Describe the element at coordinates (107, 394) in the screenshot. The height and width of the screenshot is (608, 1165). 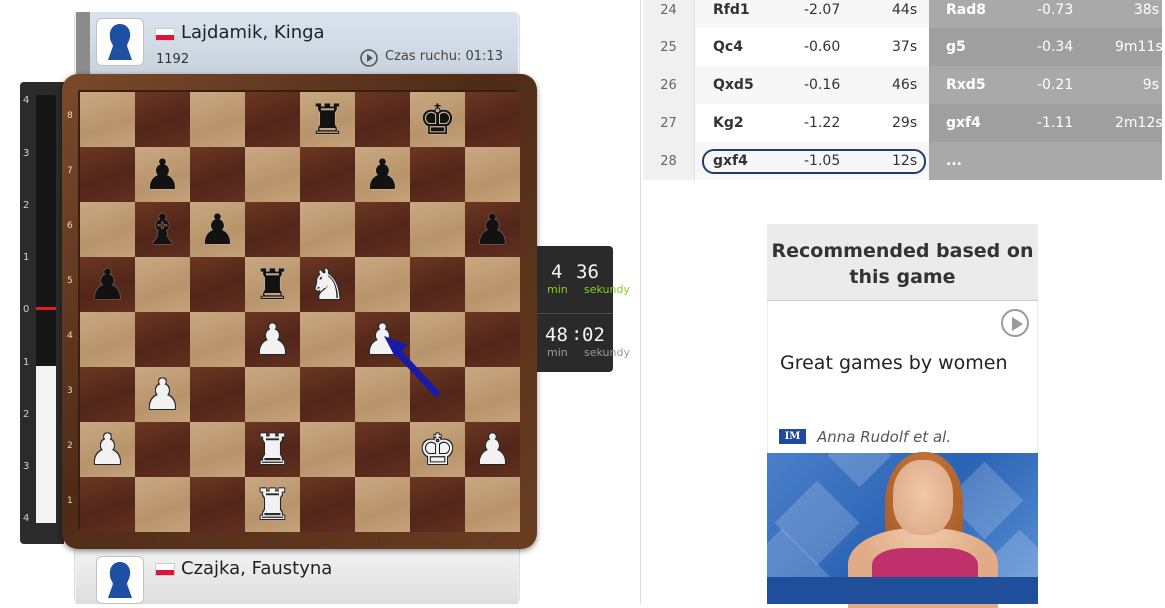
I see `board-square-a3` at that location.